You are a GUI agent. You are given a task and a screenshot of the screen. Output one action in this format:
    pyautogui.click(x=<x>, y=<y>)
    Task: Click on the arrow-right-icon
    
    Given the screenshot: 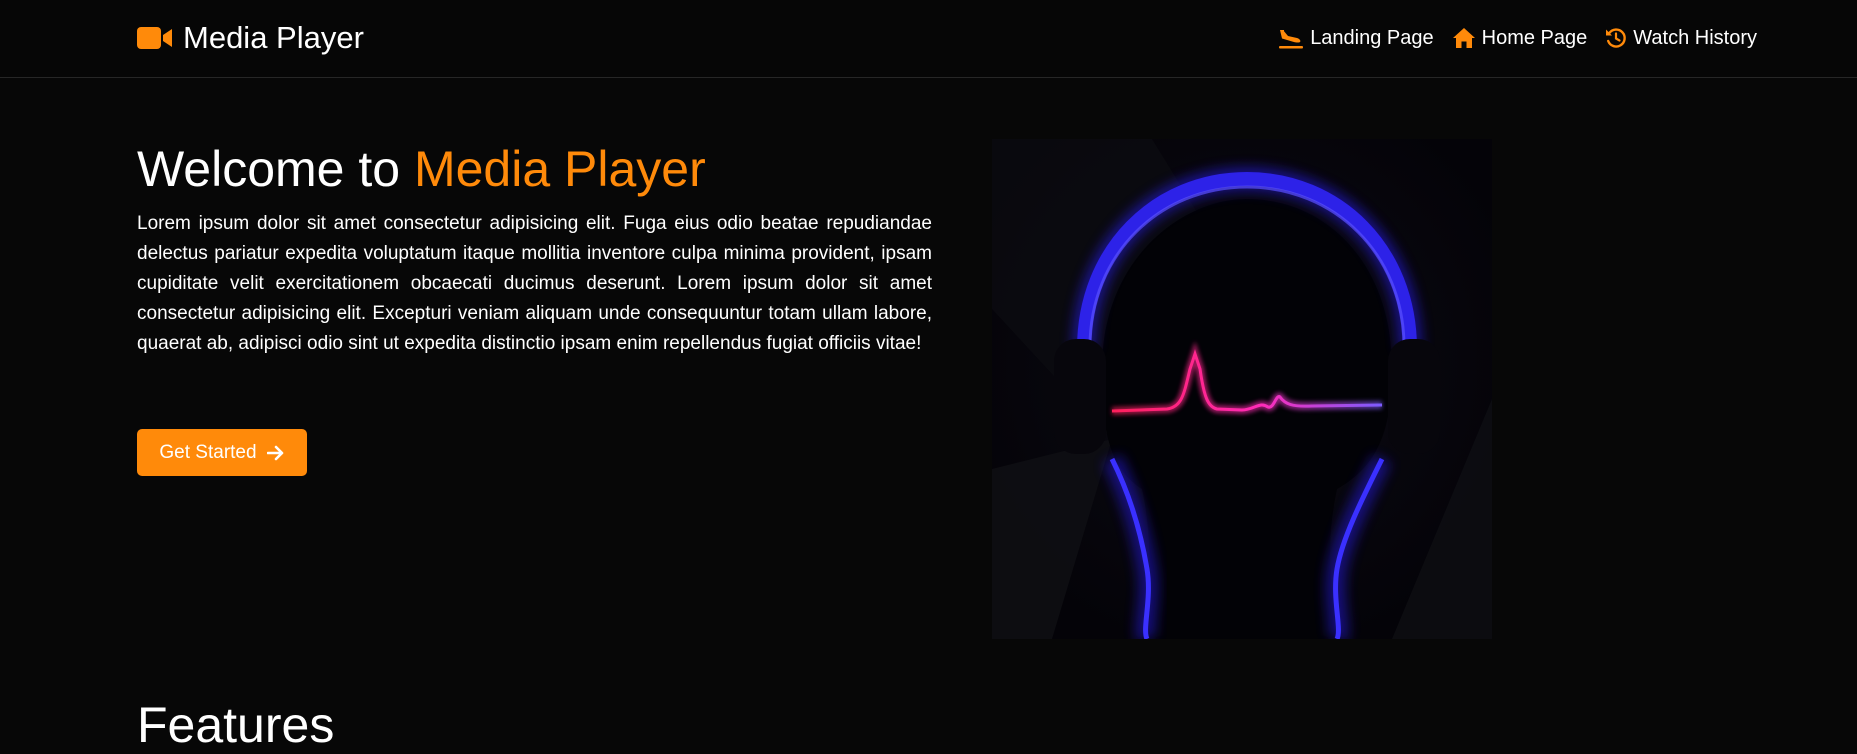 What is the action you would take?
    pyautogui.click(x=275, y=453)
    